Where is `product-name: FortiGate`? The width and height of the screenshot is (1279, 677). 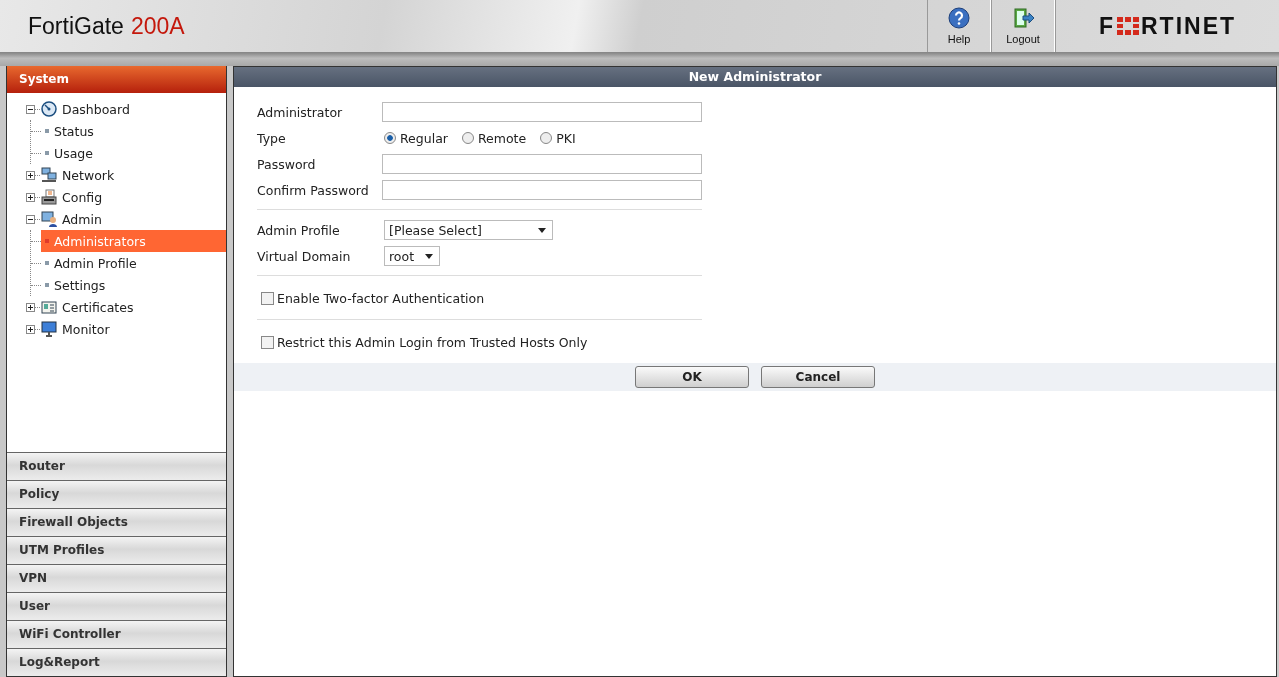 product-name: FortiGate is located at coordinates (76, 25).